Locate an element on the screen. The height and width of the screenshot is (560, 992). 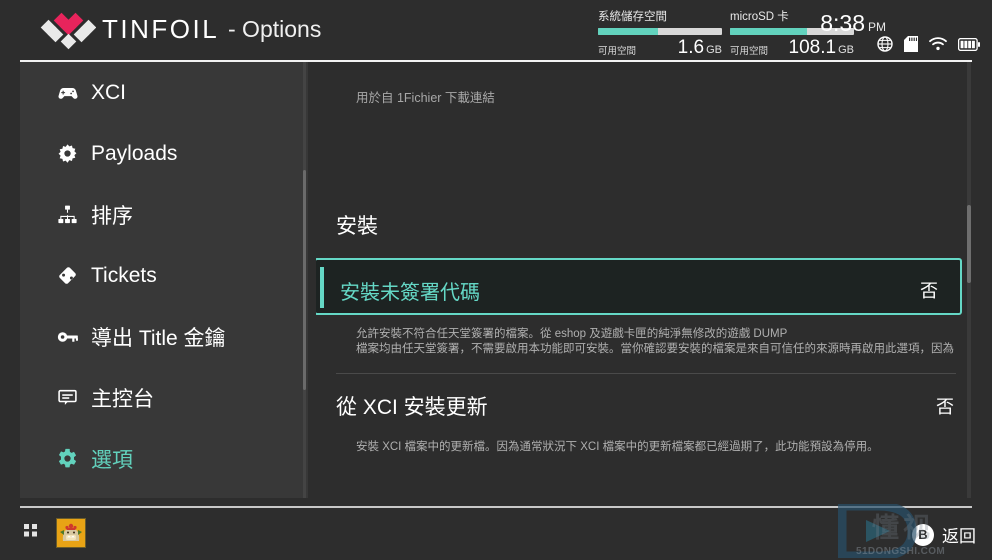
microsd-bar-fill is located at coordinates (768, 31).